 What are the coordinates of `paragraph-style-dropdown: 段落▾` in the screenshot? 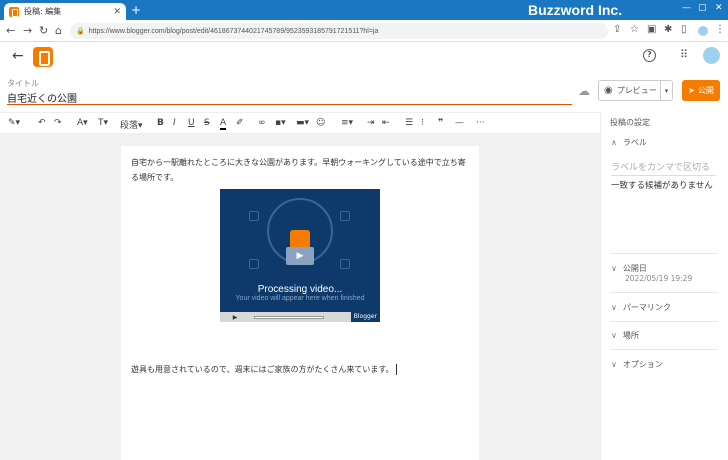 It's located at (131, 124).